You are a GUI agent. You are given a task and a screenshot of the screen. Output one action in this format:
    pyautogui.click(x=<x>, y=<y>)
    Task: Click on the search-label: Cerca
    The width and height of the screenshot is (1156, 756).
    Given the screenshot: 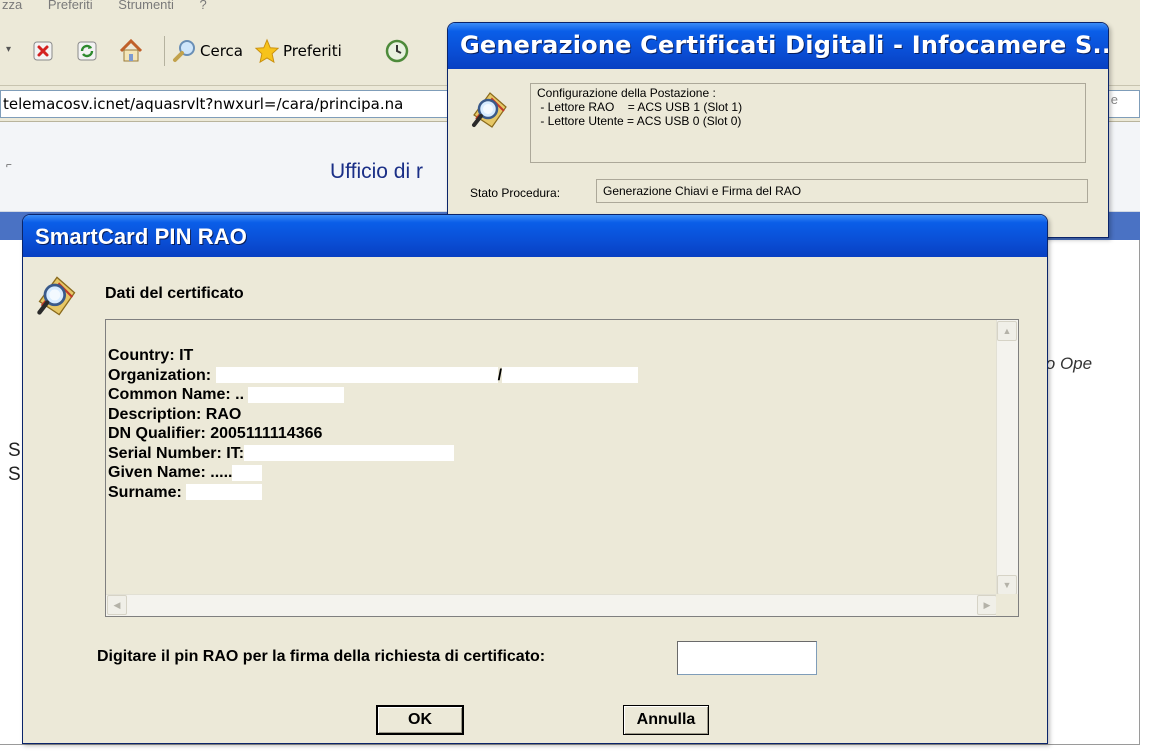 What is the action you would take?
    pyautogui.click(x=221, y=51)
    